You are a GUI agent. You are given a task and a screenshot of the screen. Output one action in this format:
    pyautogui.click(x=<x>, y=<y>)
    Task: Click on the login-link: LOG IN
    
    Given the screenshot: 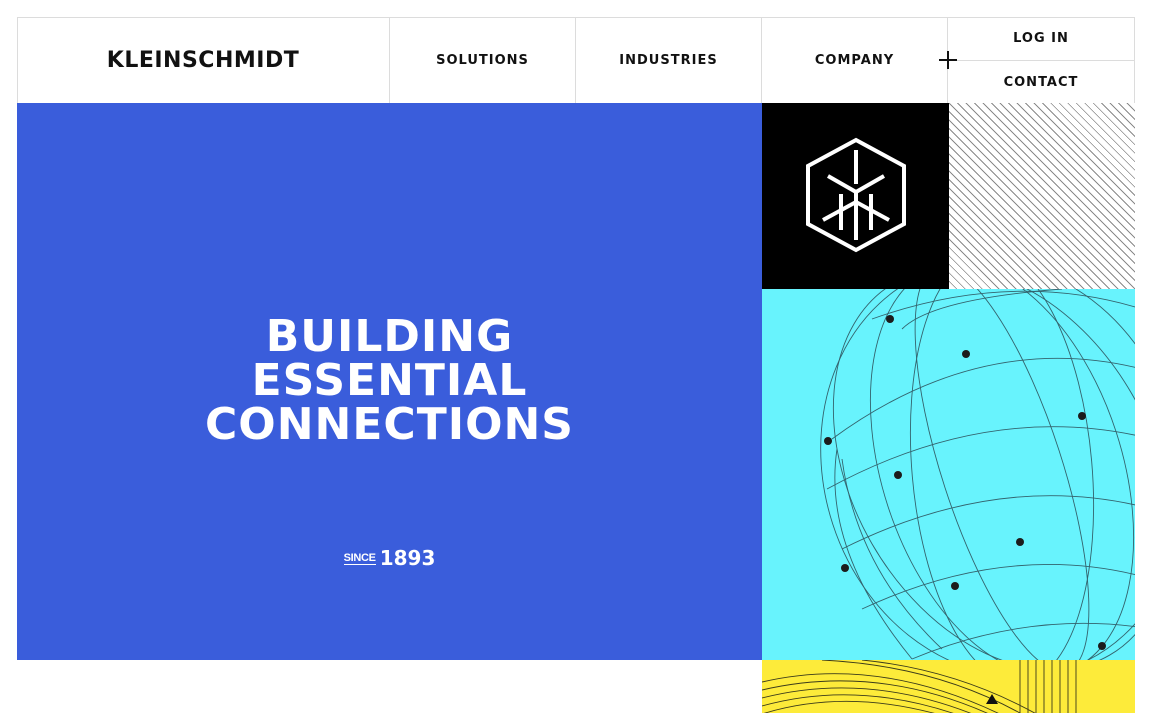 What is the action you would take?
    pyautogui.click(x=1041, y=38)
    